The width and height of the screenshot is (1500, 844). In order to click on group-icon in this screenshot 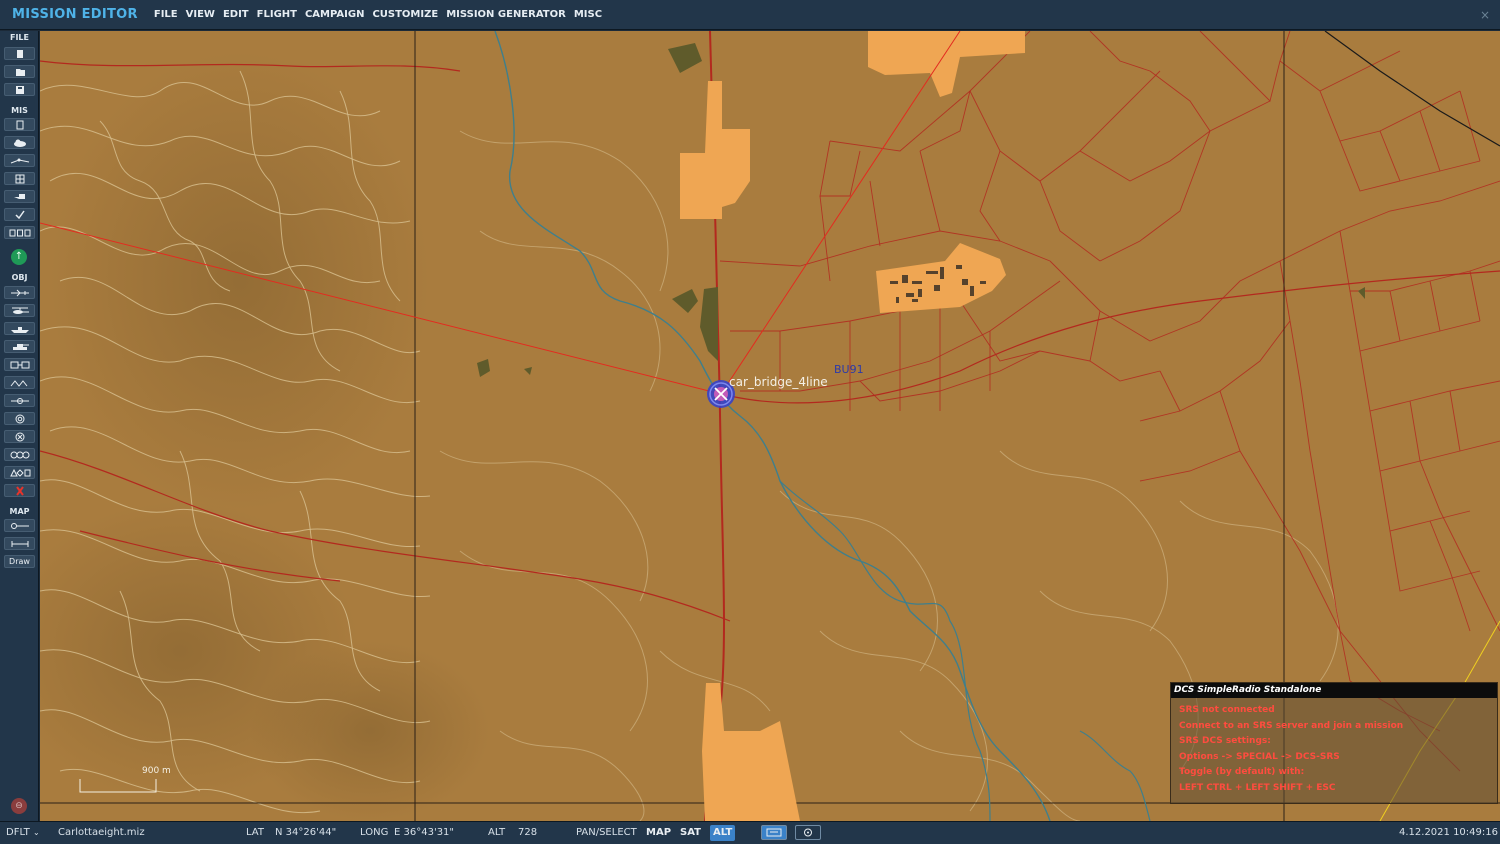, I will do `click(19, 454)`.